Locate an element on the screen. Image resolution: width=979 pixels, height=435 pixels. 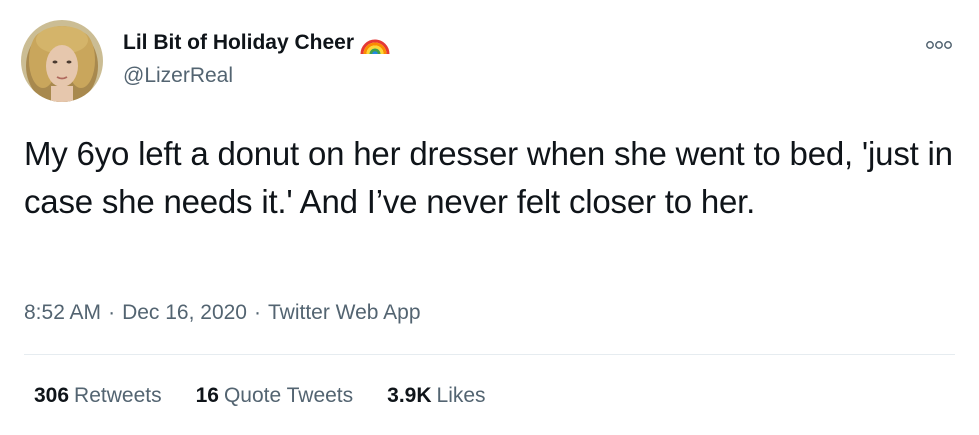
quote-tweets-stat: 16 Quote Tweets is located at coordinates (275, 396).